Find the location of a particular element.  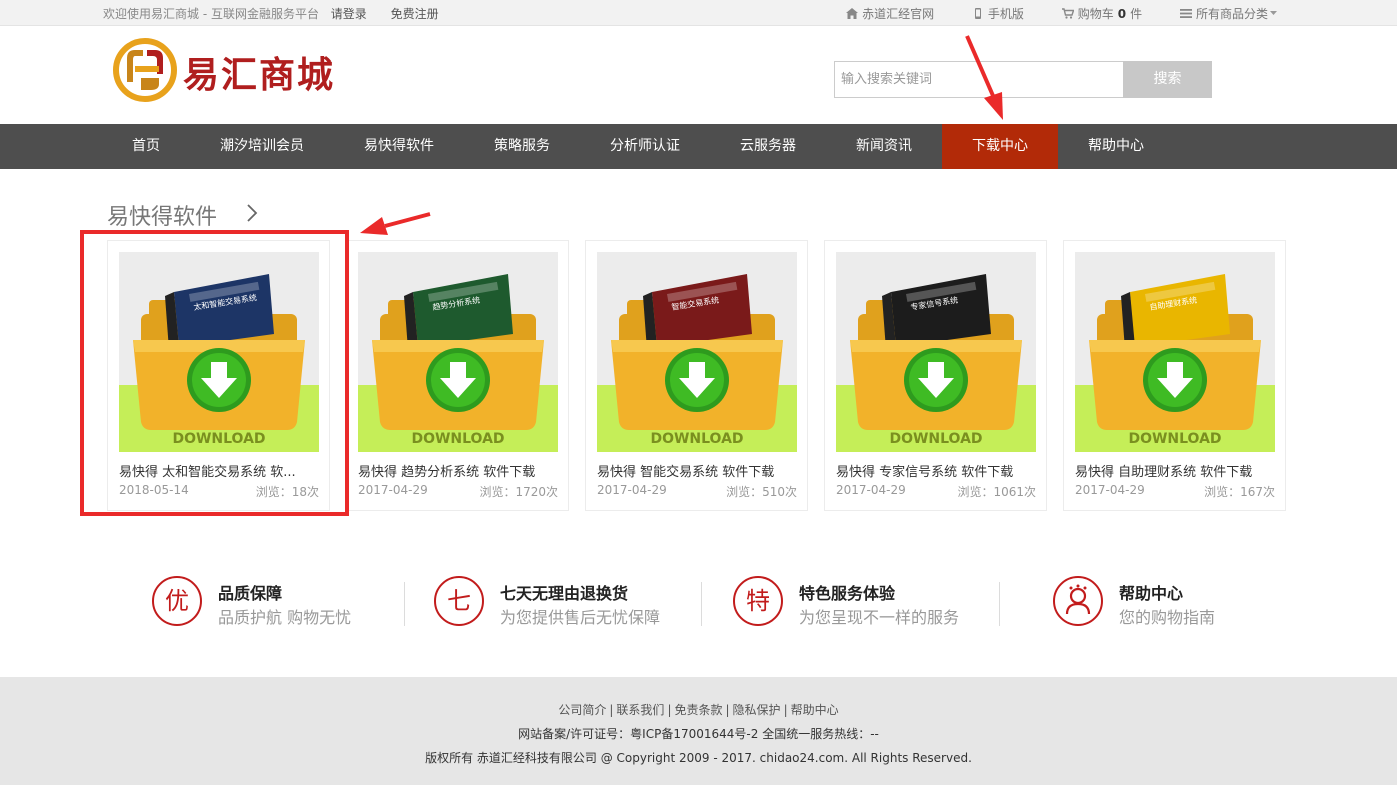

cart-link: 购物车 0 件 is located at coordinates (1102, 13).